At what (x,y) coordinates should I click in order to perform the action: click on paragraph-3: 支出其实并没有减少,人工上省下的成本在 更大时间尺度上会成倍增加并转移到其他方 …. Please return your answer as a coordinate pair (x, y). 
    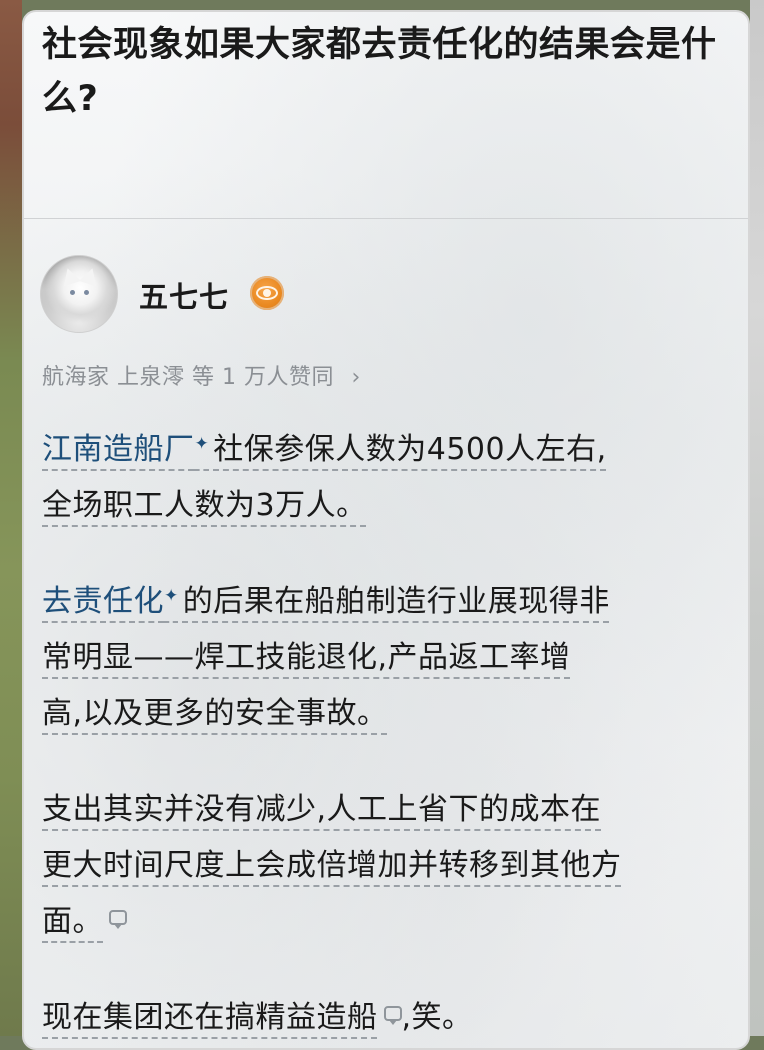
    Looking at the image, I should click on (392, 866).